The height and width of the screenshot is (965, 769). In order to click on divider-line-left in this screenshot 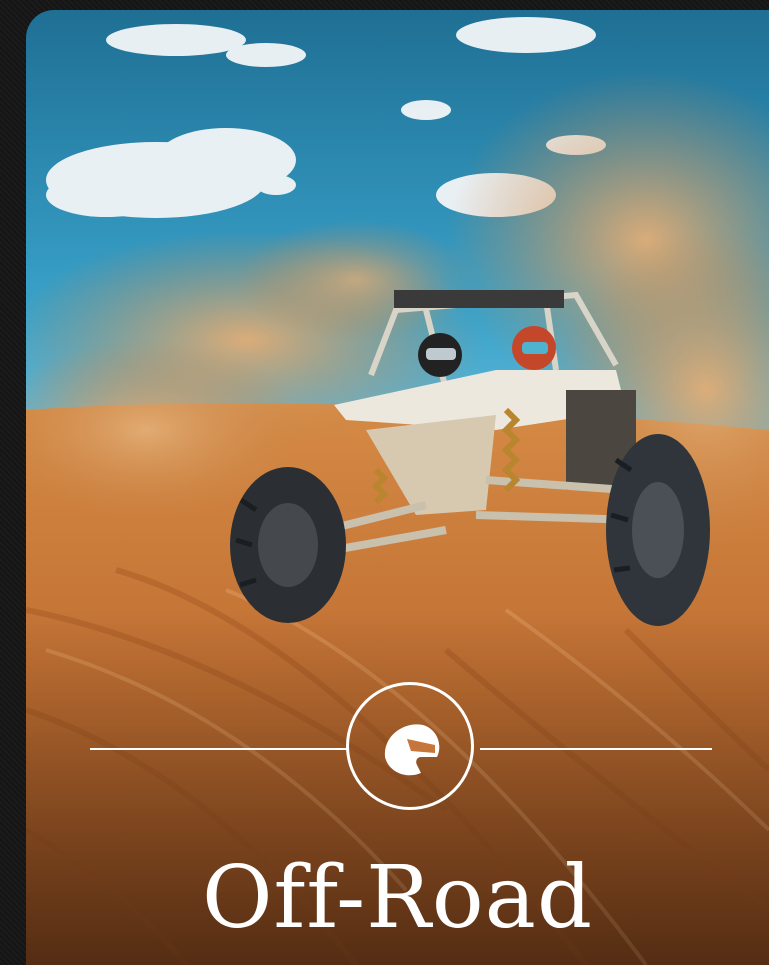, I will do `click(219, 749)`.